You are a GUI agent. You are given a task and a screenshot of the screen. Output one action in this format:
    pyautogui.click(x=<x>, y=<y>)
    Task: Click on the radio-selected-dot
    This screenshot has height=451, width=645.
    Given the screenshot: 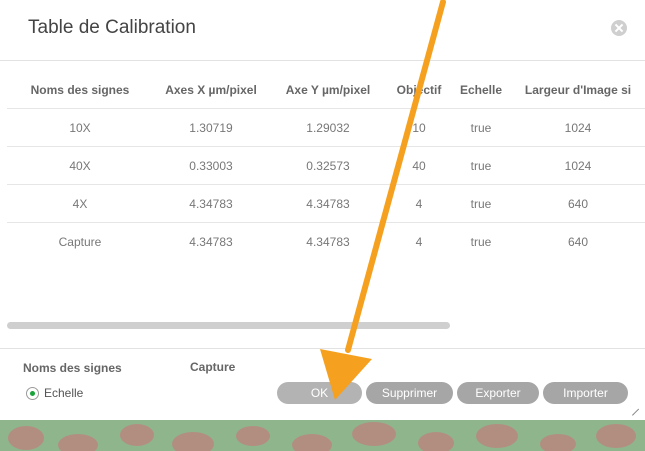 What is the action you would take?
    pyautogui.click(x=32, y=393)
    